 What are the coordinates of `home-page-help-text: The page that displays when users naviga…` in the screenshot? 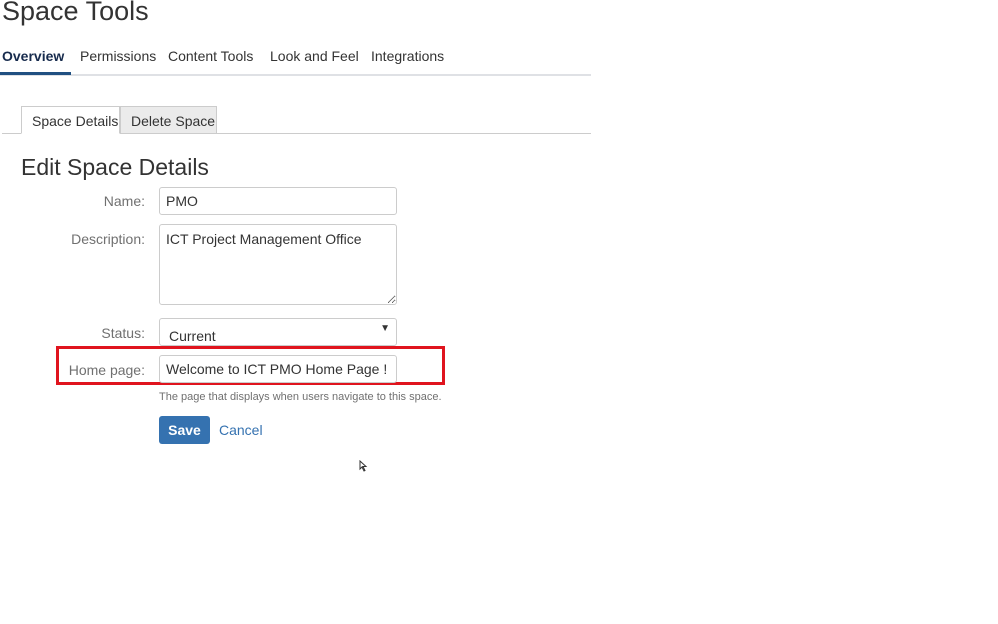 It's located at (300, 397).